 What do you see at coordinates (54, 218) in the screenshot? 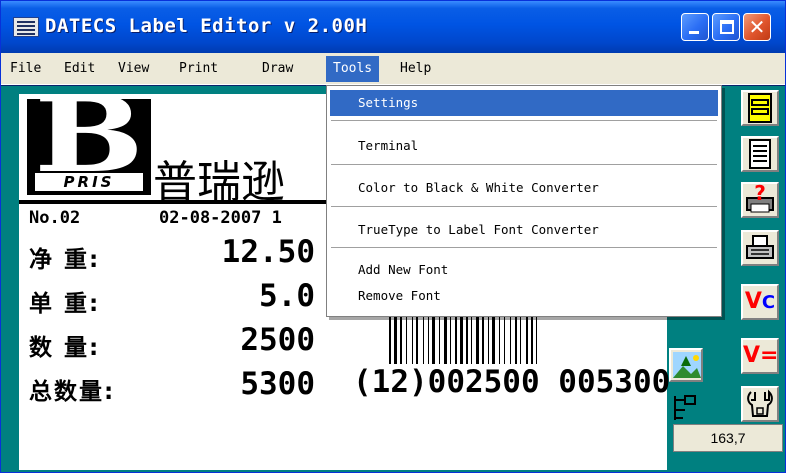
I see `label-number: No.02` at bounding box center [54, 218].